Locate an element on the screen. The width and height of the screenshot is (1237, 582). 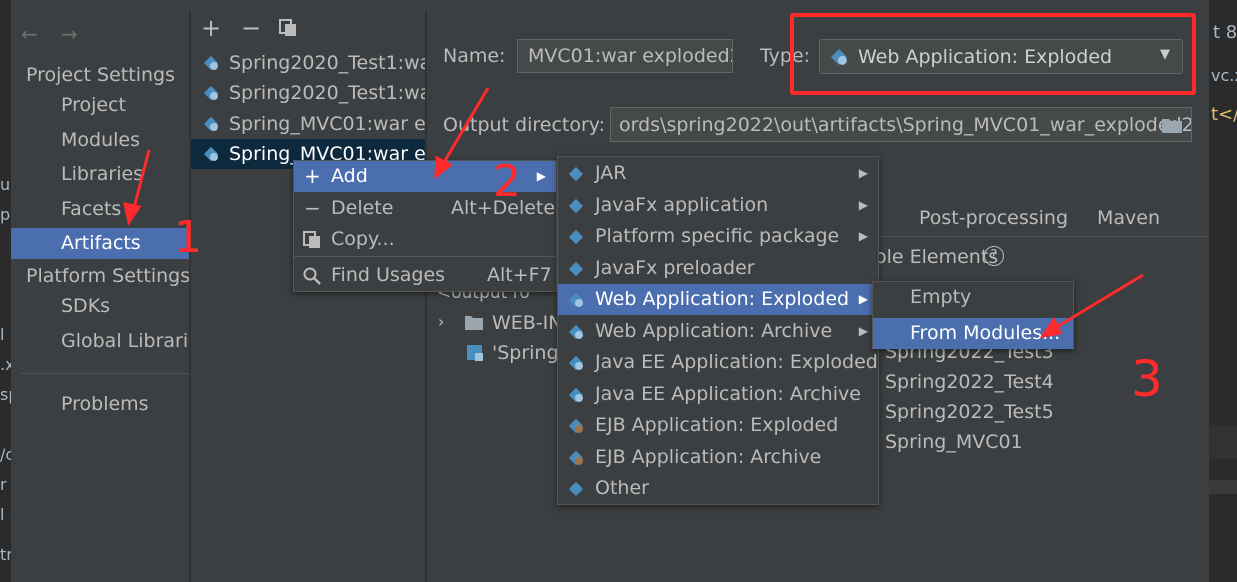
backdrop-char: u is located at coordinates (5, 184).